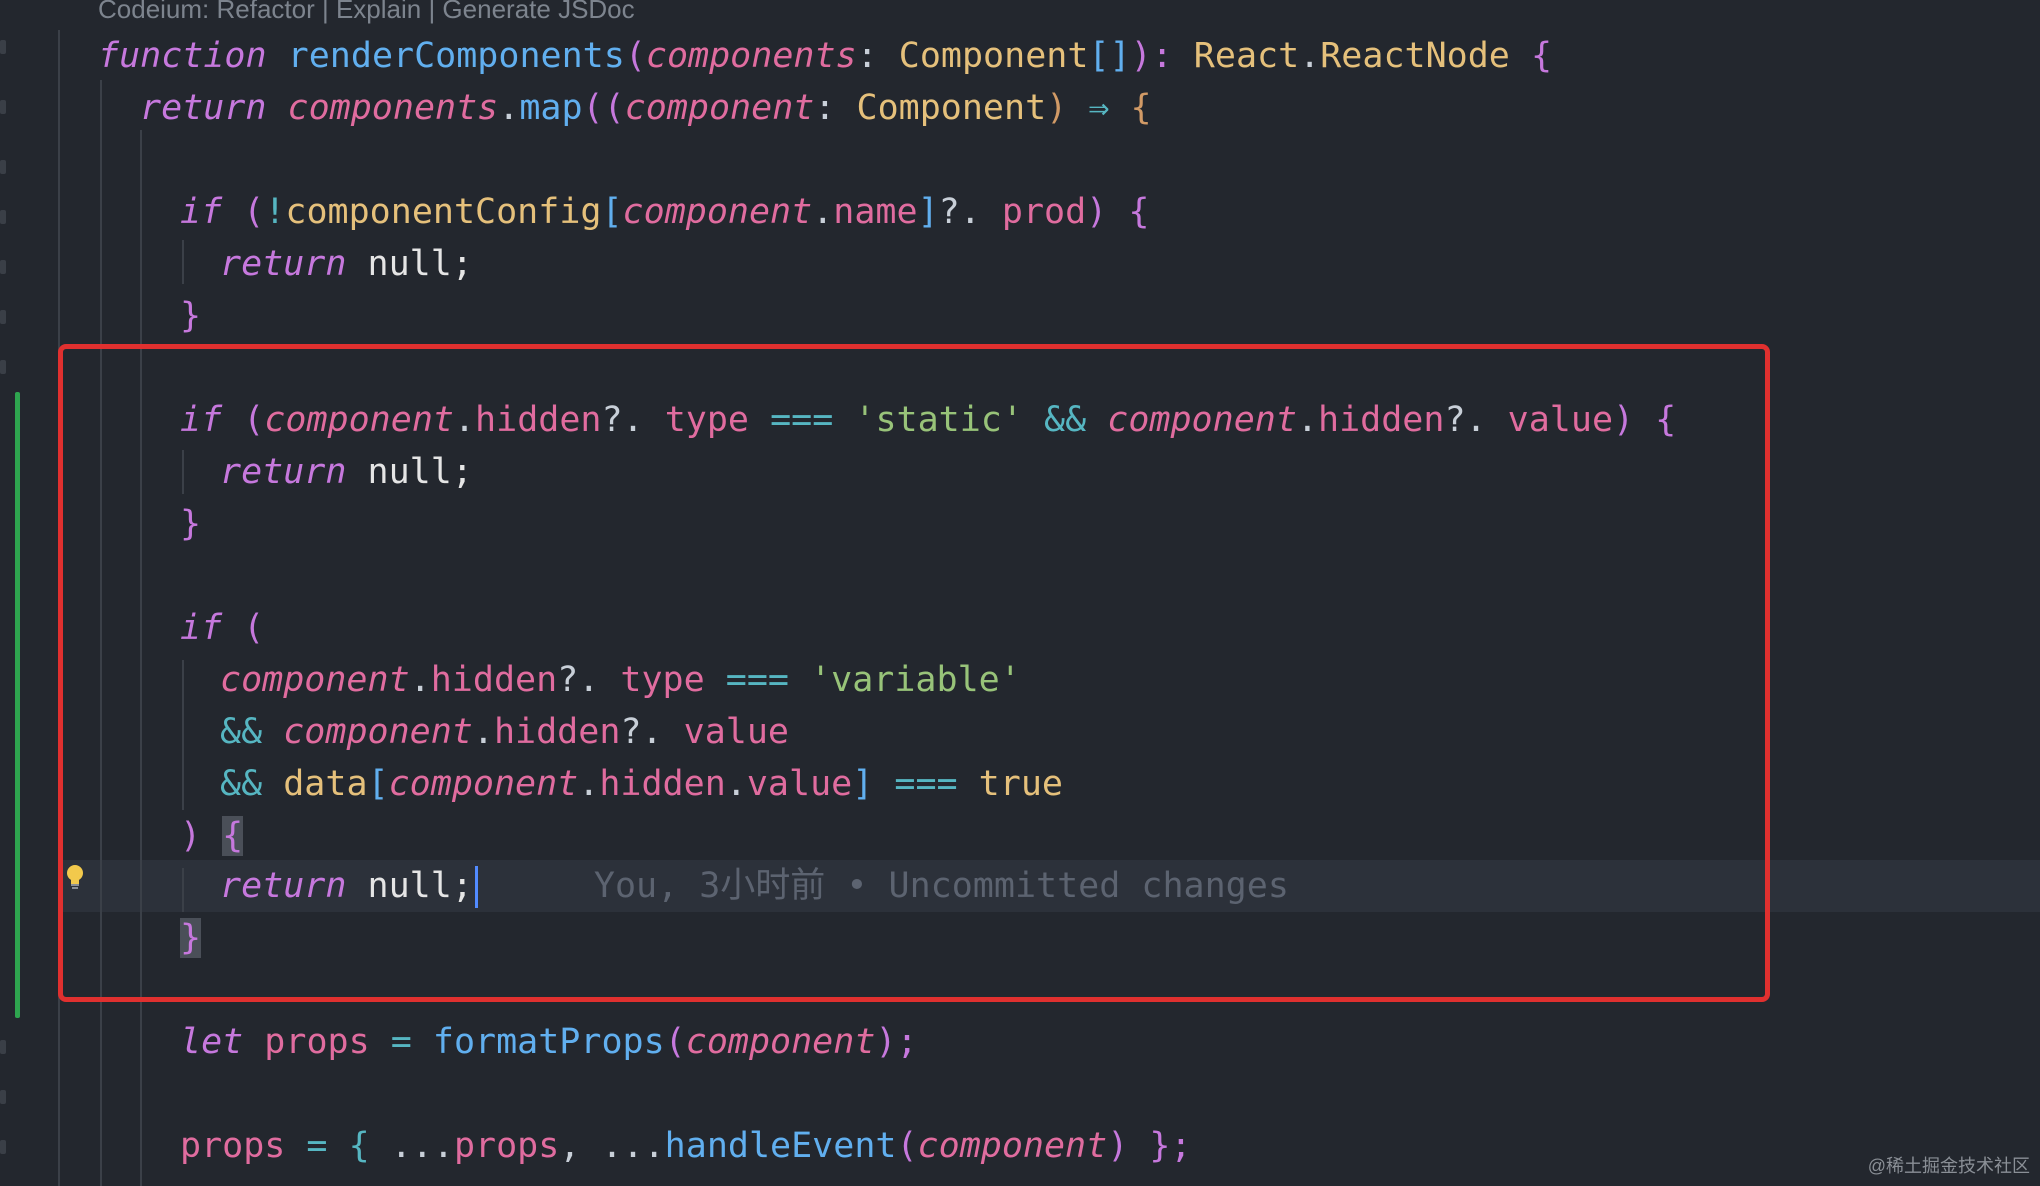 The height and width of the screenshot is (1186, 2040). I want to click on function-name: handleEvent, so click(780, 1146).